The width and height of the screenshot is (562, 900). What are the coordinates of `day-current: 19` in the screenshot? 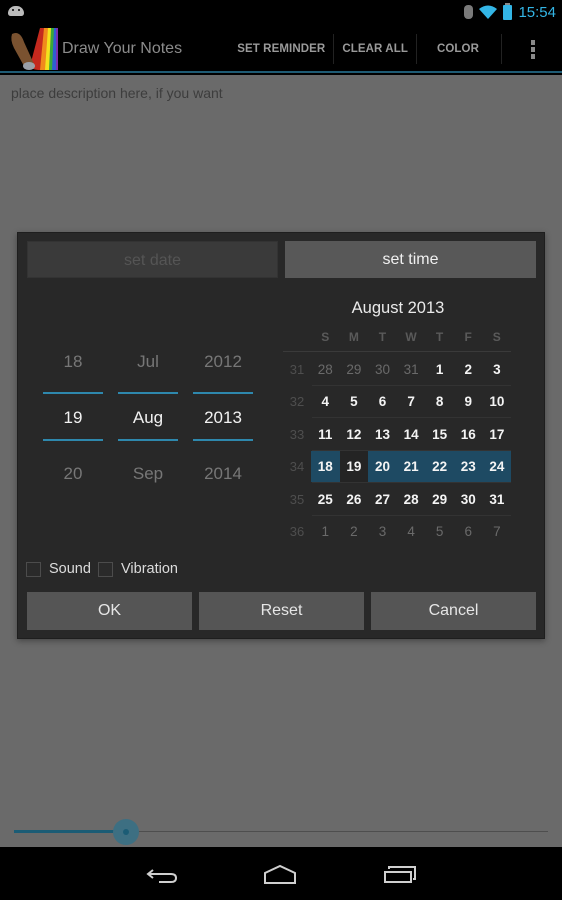 It's located at (73, 418).